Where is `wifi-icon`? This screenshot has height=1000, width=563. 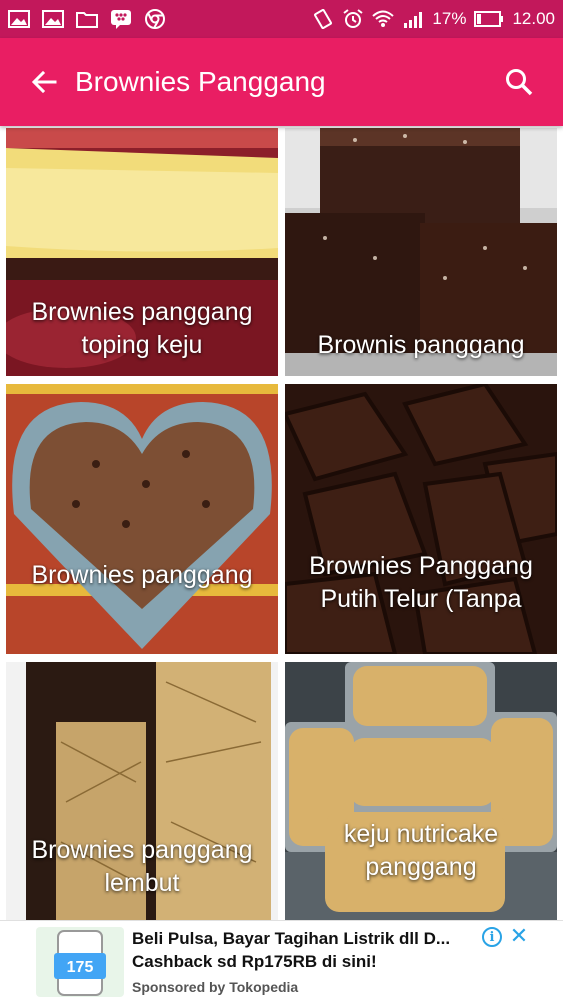
wifi-icon is located at coordinates (383, 18).